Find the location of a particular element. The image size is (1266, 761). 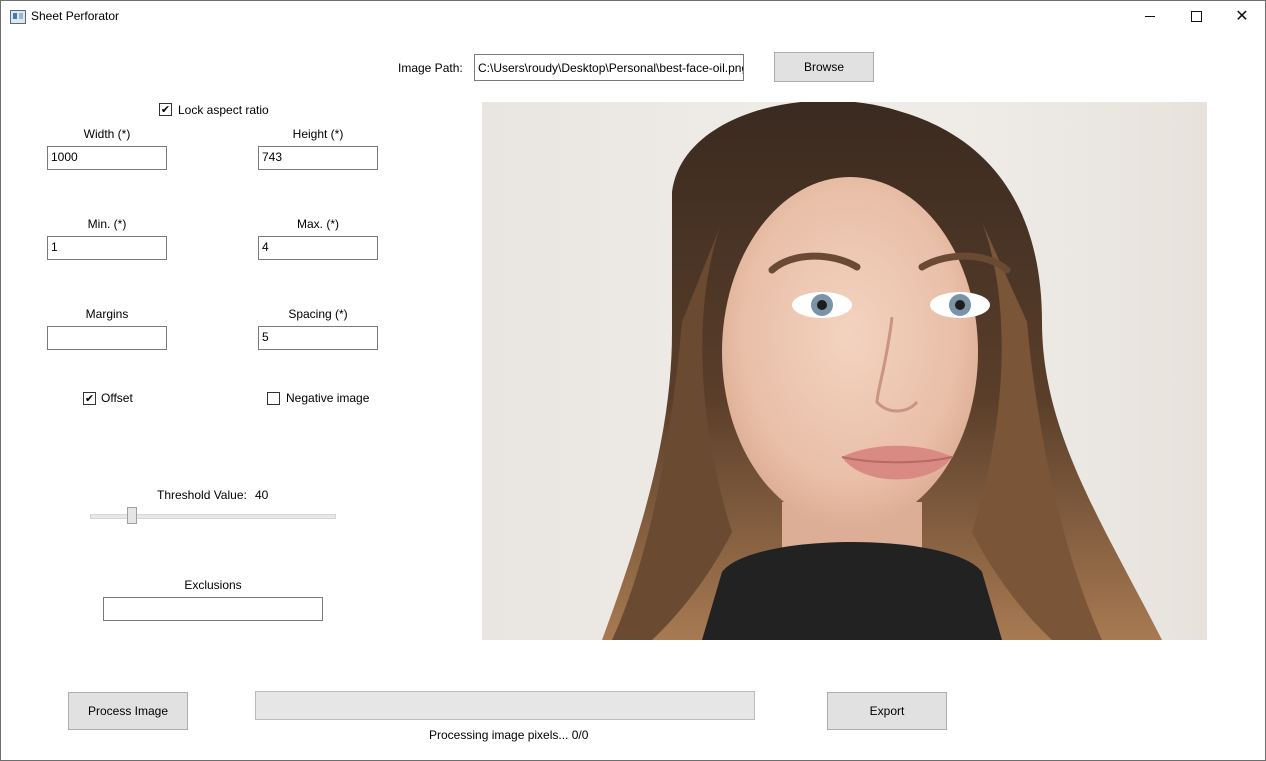

spacing-label: Spacing (*) is located at coordinates (318, 314).